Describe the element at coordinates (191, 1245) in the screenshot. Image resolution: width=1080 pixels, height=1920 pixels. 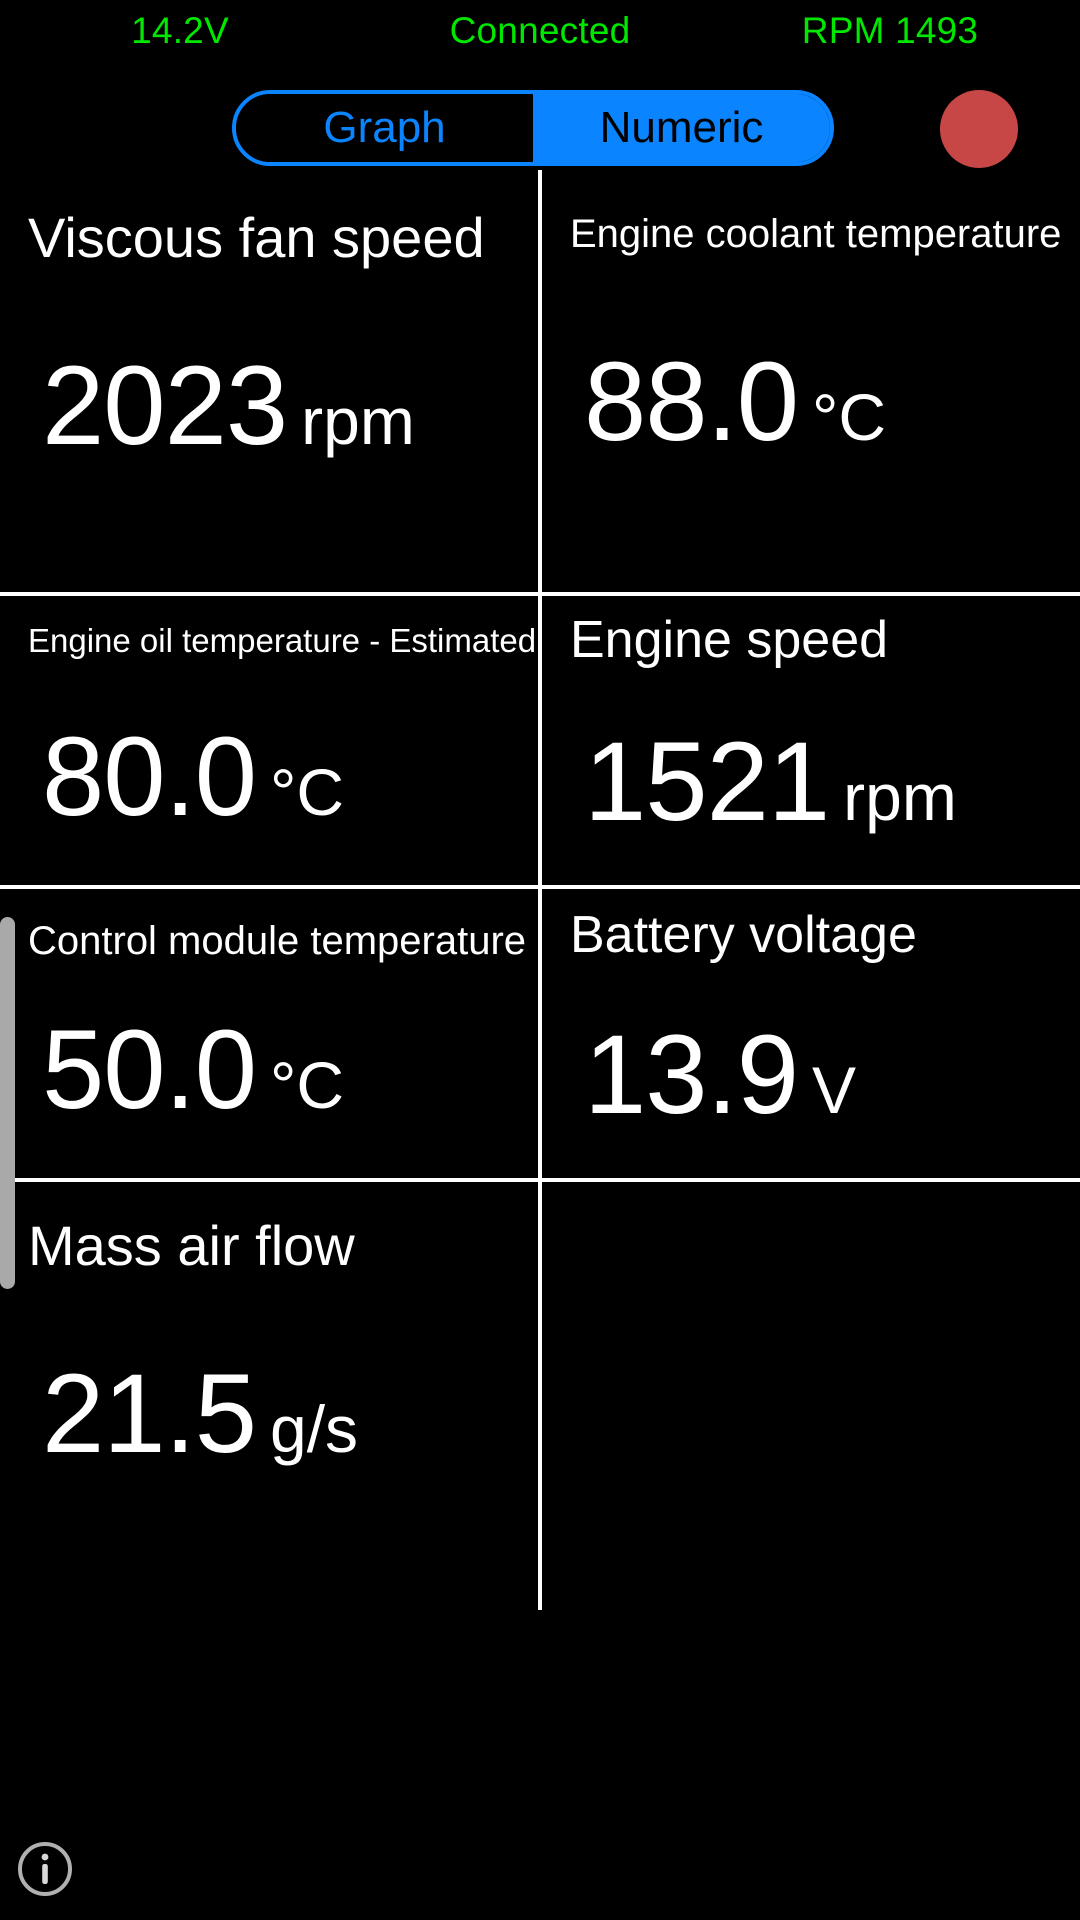
I see `gauge-label: Mass air flow` at that location.